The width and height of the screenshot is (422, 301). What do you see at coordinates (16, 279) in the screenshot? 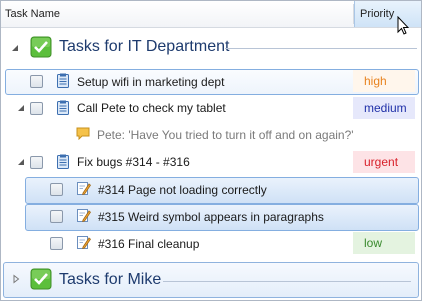
I see `expand-arrow-icon` at bounding box center [16, 279].